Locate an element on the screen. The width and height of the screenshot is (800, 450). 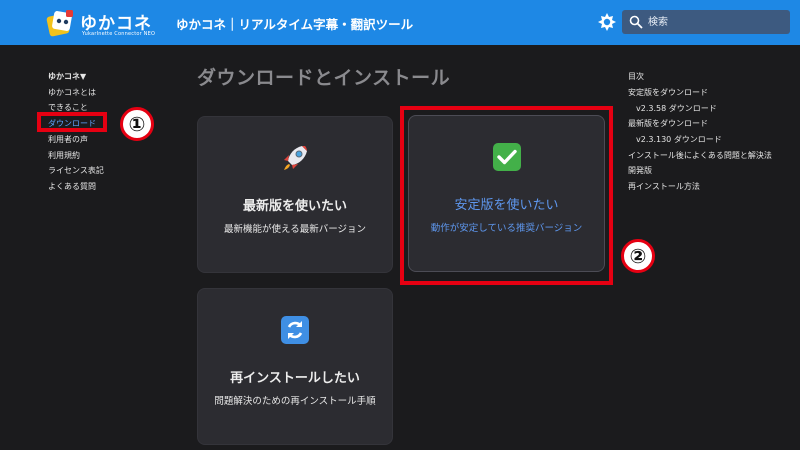
refresh-icon is located at coordinates (295, 330).